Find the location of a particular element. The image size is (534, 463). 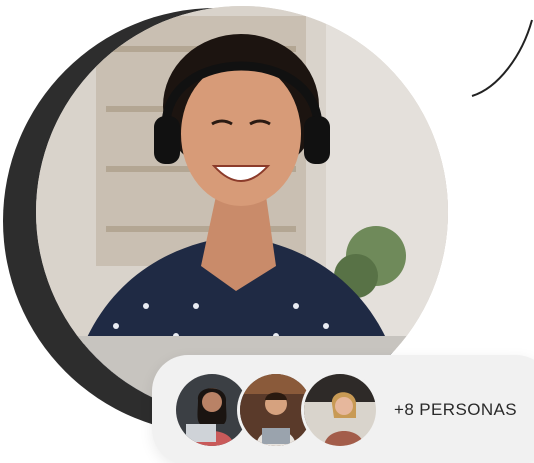

woman-in-office-icon is located at coordinates (340, 410).